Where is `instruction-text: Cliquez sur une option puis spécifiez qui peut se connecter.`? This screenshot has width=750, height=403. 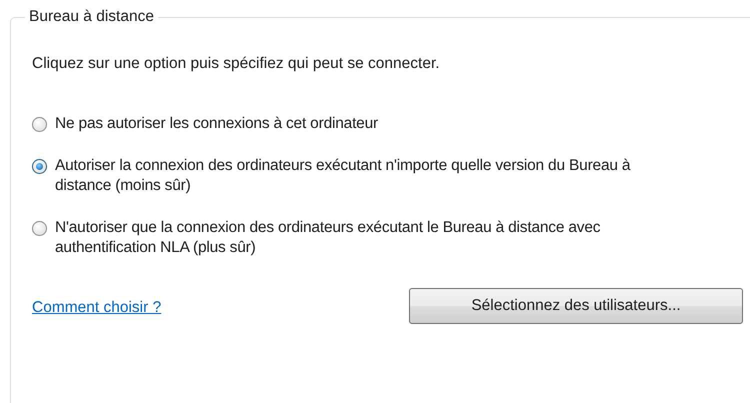
instruction-text: Cliquez sur une option puis spécifiez qui peut se connecter. is located at coordinates (236, 64).